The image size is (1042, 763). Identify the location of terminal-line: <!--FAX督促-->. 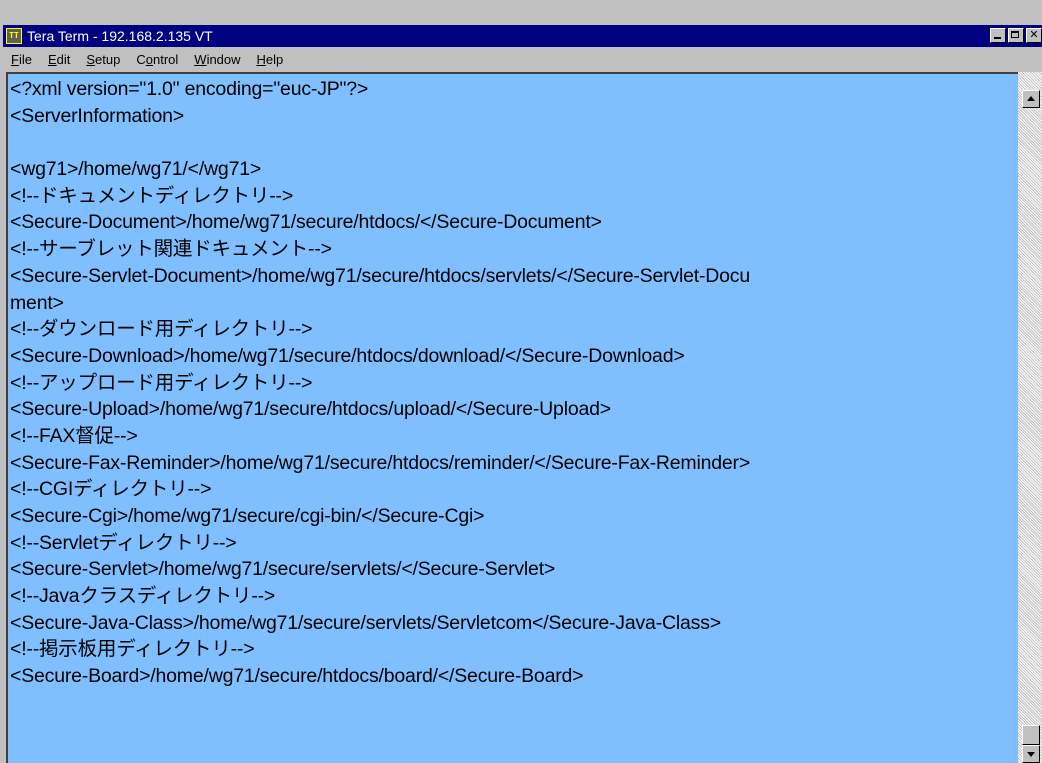
(74, 435).